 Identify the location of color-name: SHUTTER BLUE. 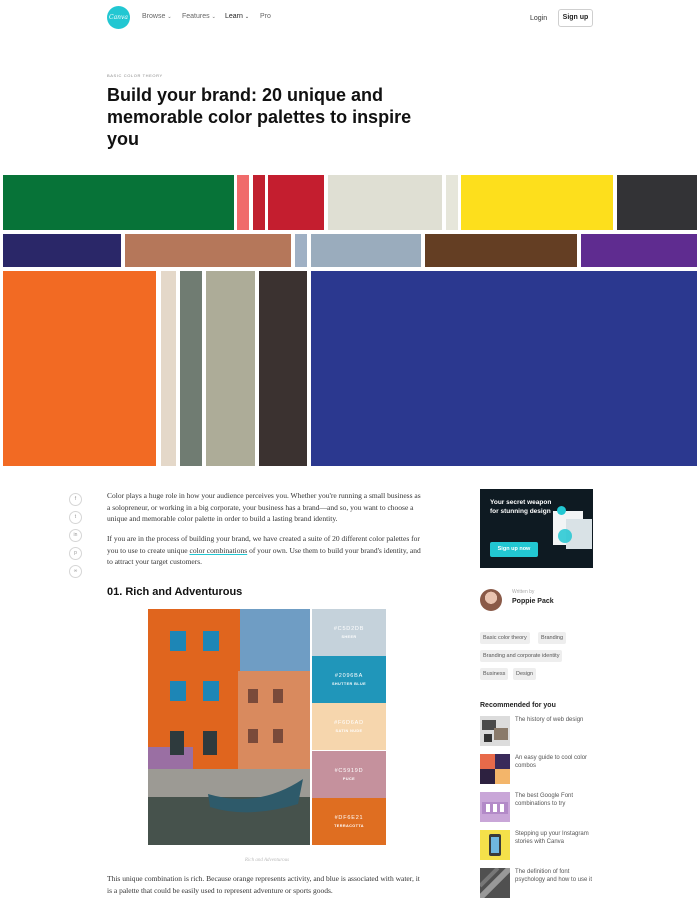
(349, 684).